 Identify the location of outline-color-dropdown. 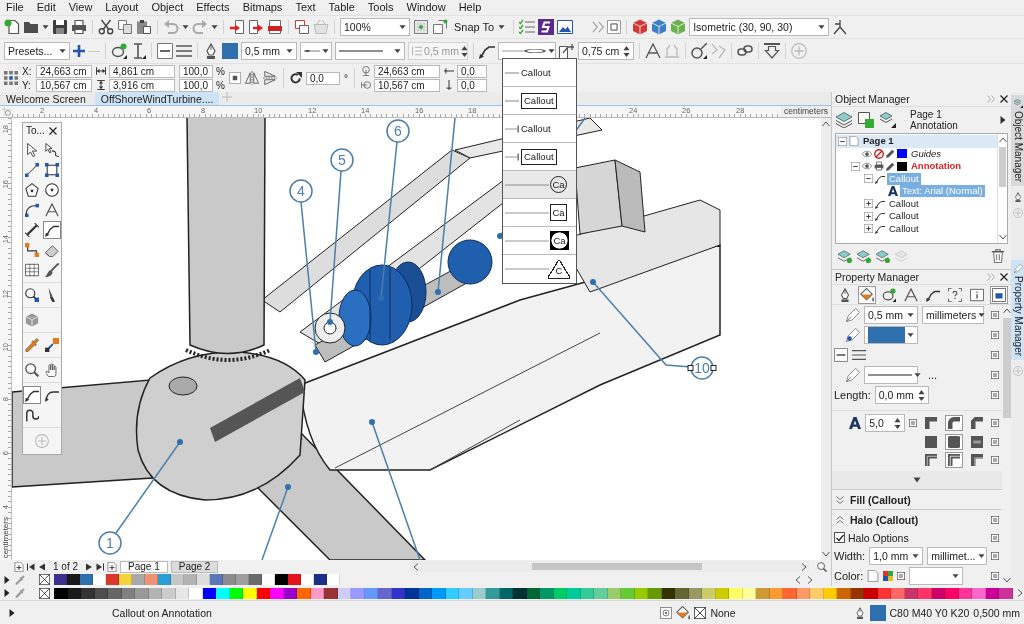
(891, 335).